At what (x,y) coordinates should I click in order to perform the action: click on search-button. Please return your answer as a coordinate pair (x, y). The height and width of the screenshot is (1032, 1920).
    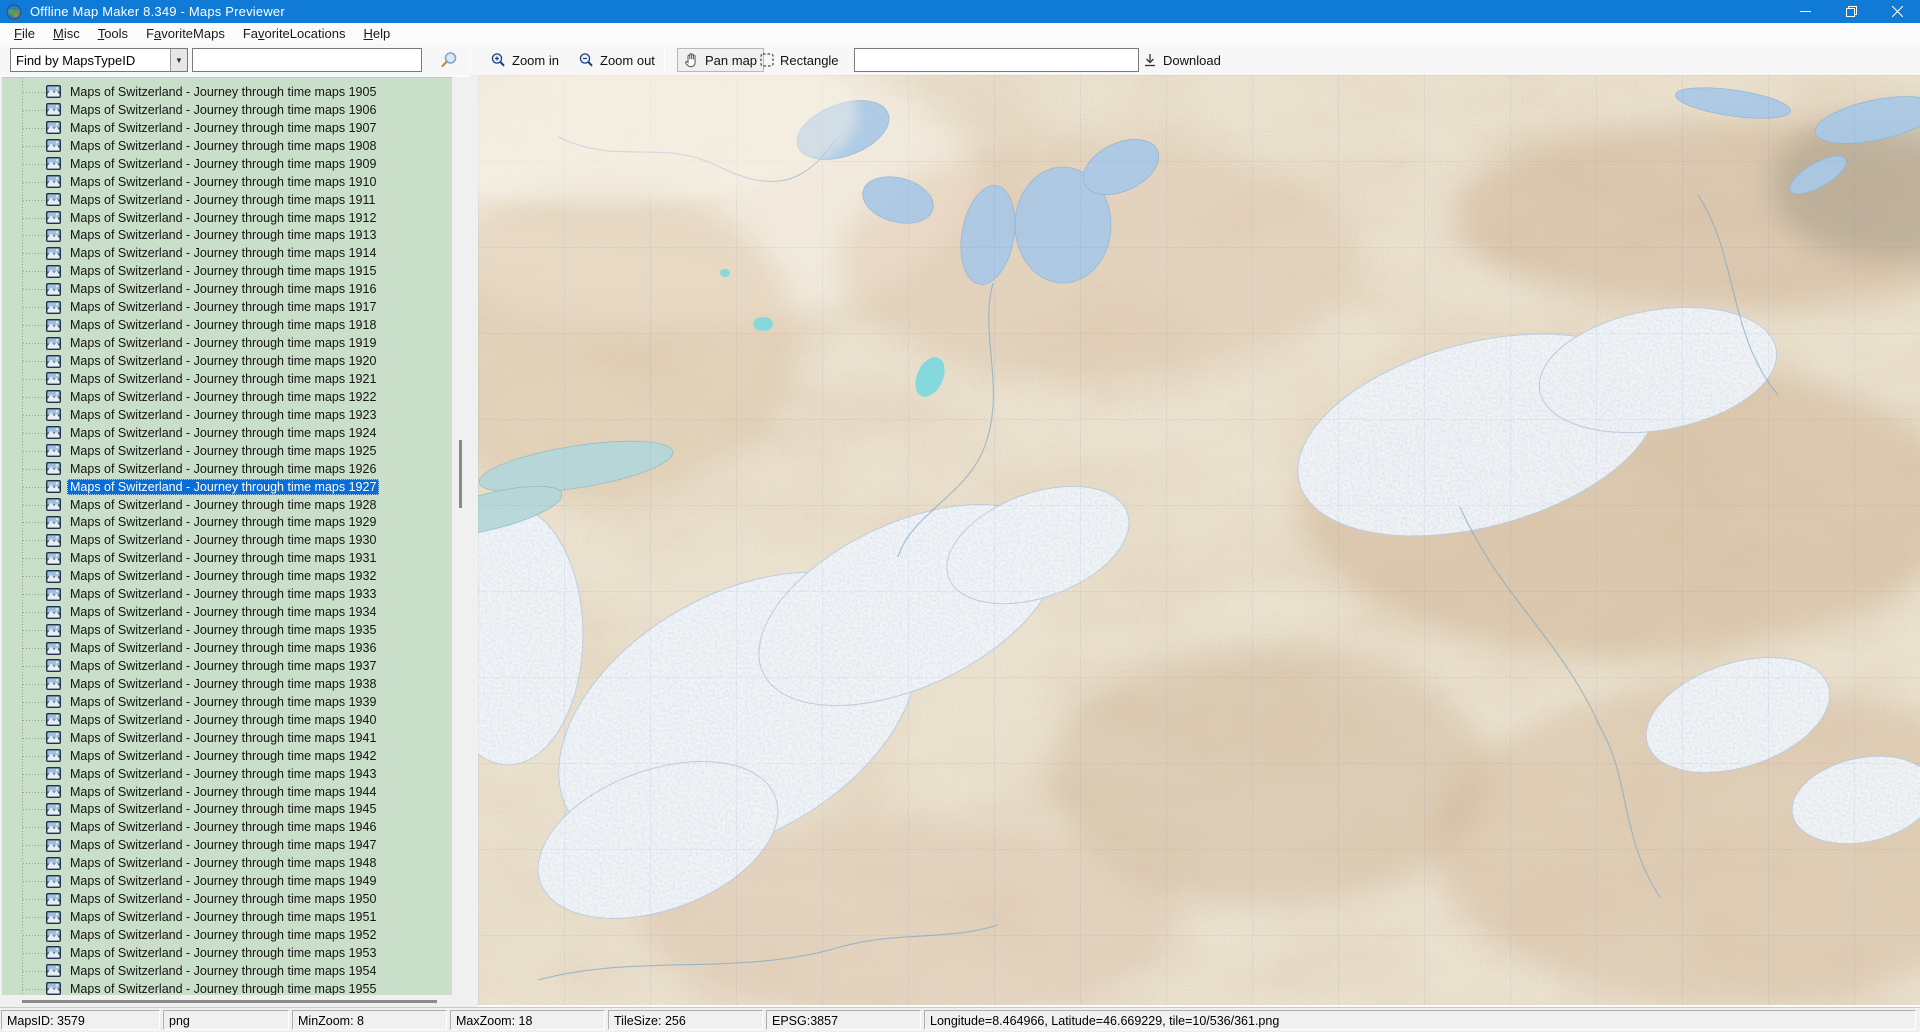
    Looking at the image, I should click on (449, 60).